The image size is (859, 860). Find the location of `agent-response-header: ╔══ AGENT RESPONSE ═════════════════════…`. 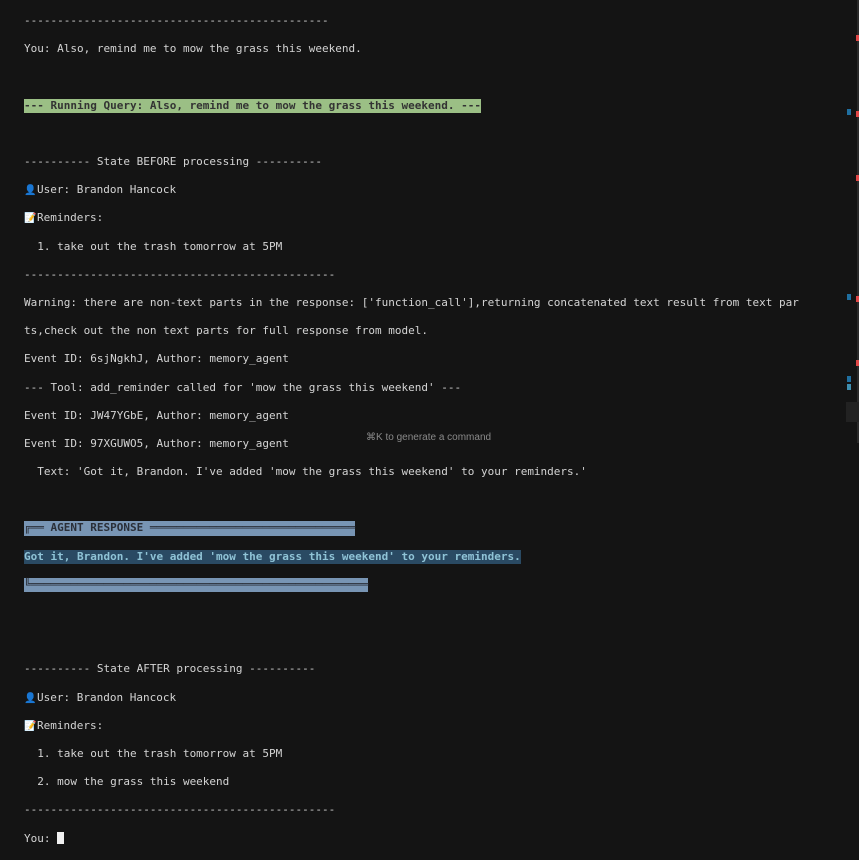

agent-response-header: ╔══ AGENT RESPONSE ═════════════════════… is located at coordinates (190, 528).